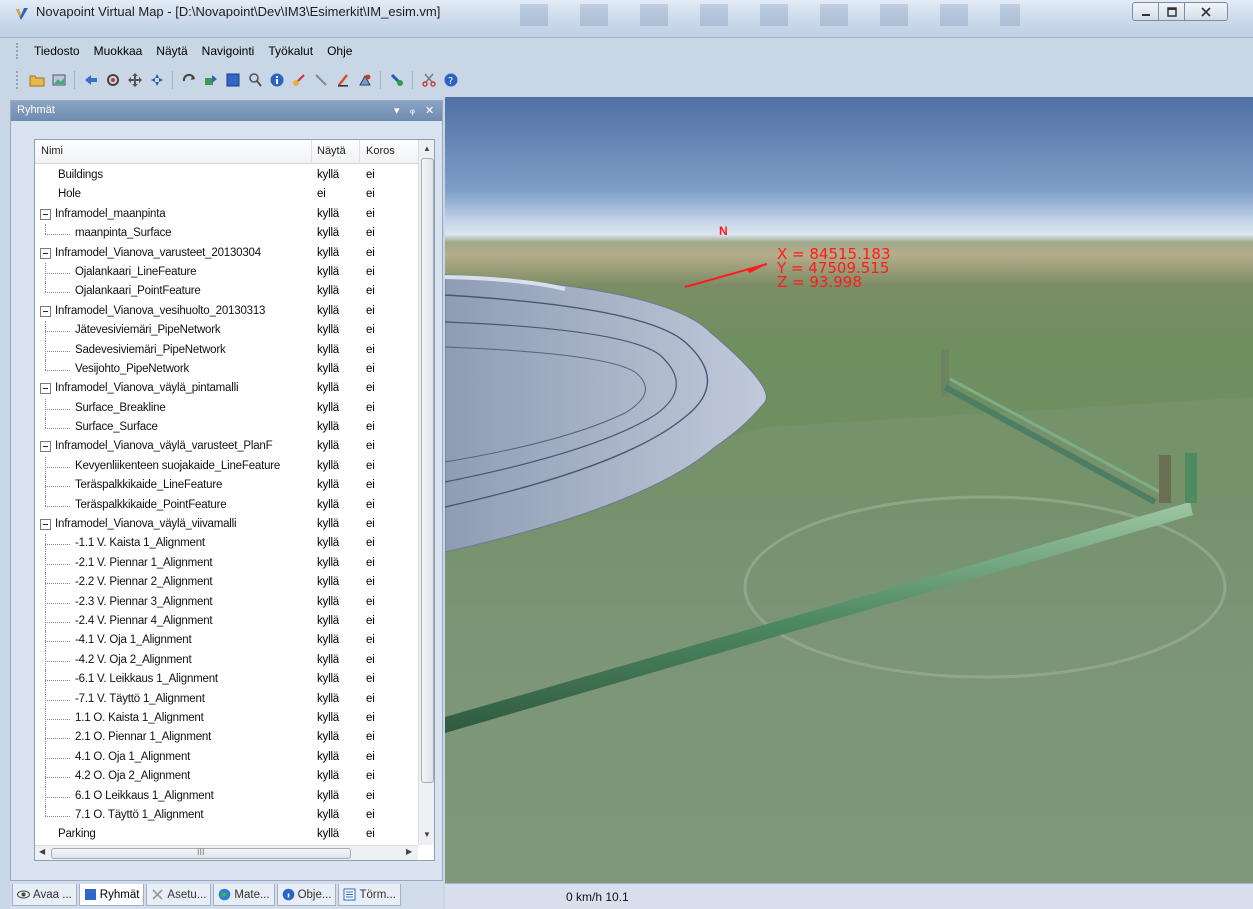 The width and height of the screenshot is (1253, 909). Describe the element at coordinates (90, 80) in the screenshot. I see `back-button` at that location.